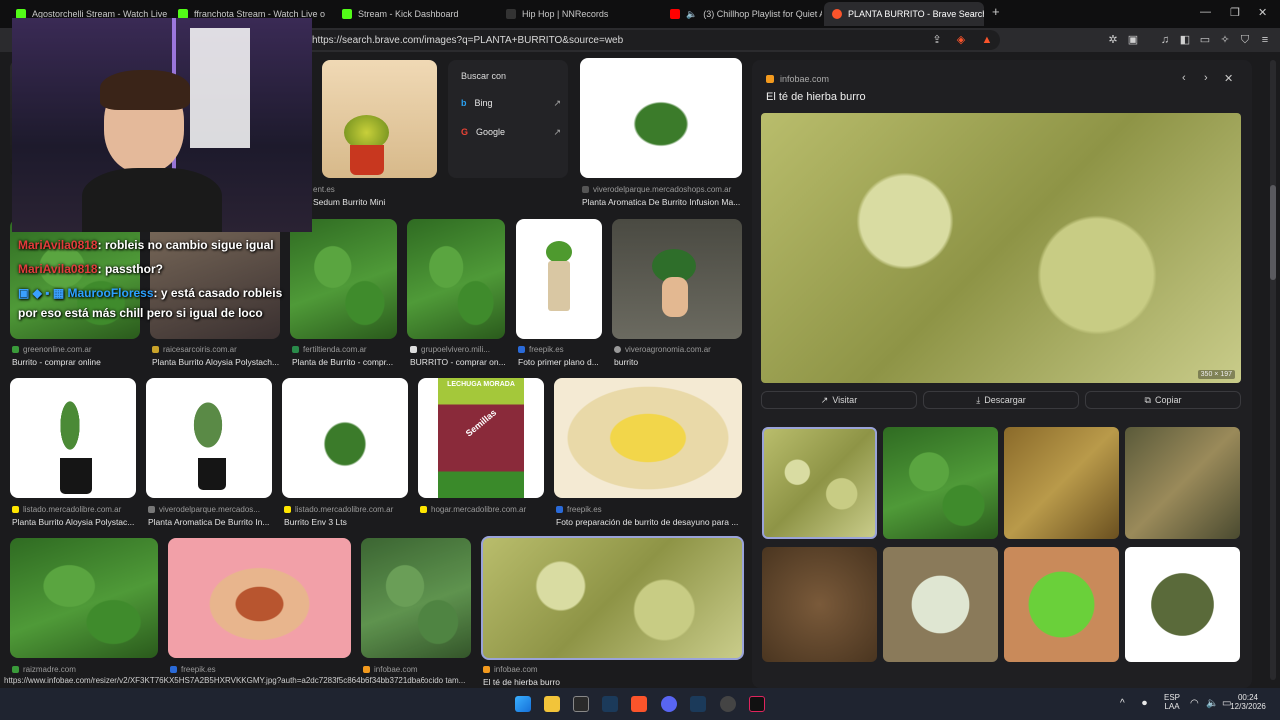  What do you see at coordinates (408, 14) in the screenshot?
I see `tab-title: Stream - Kick Dashboard` at bounding box center [408, 14].